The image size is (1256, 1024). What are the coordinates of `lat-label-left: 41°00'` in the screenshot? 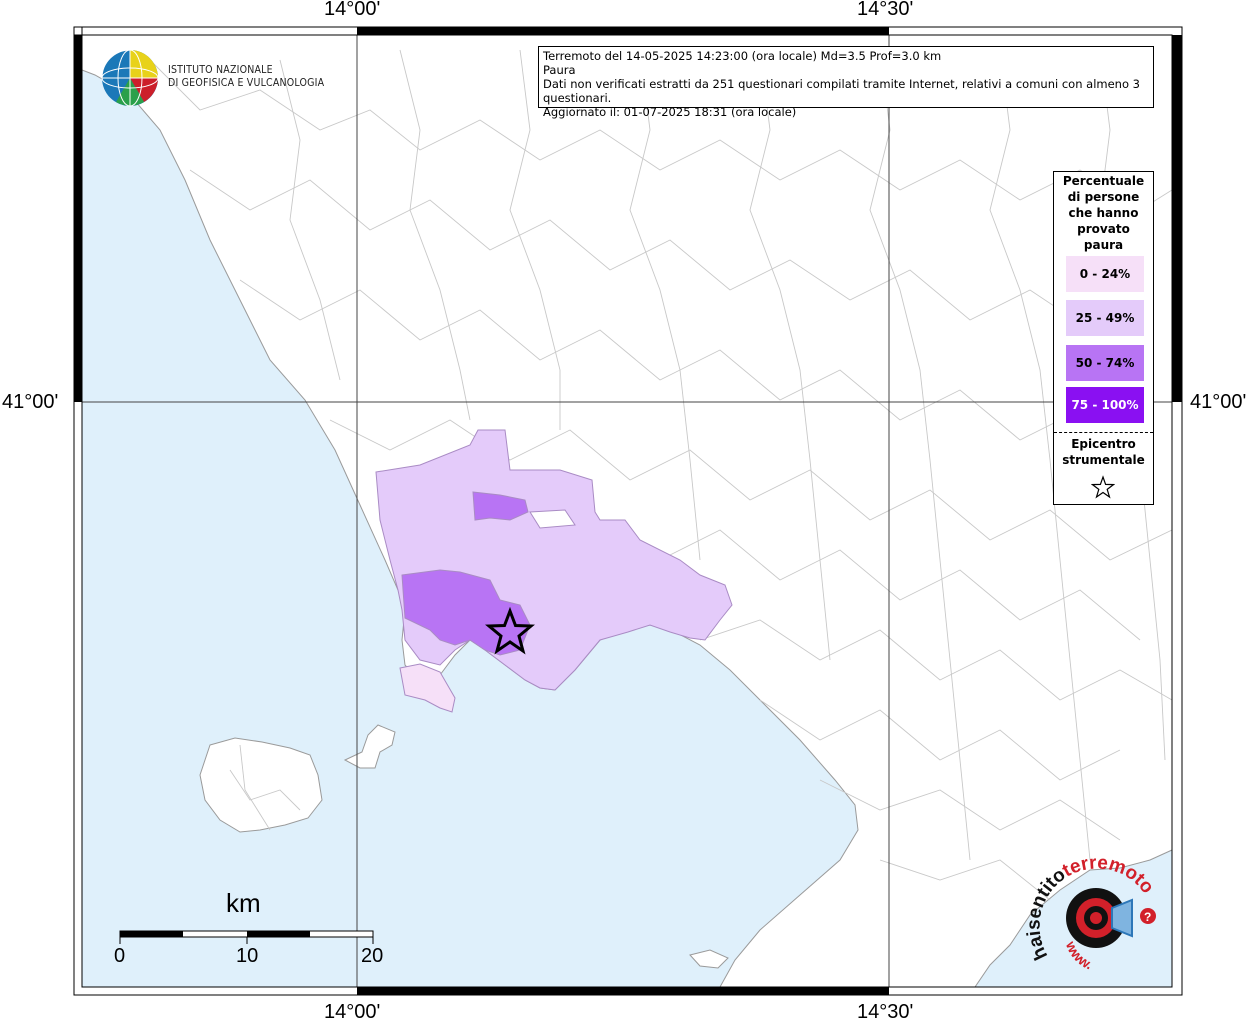 It's located at (30, 402).